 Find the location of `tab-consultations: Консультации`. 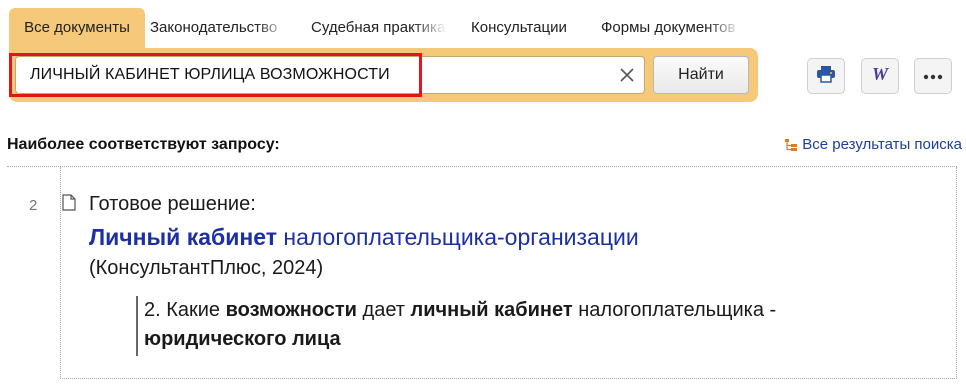

tab-consultations: Консультации is located at coordinates (531, 28).